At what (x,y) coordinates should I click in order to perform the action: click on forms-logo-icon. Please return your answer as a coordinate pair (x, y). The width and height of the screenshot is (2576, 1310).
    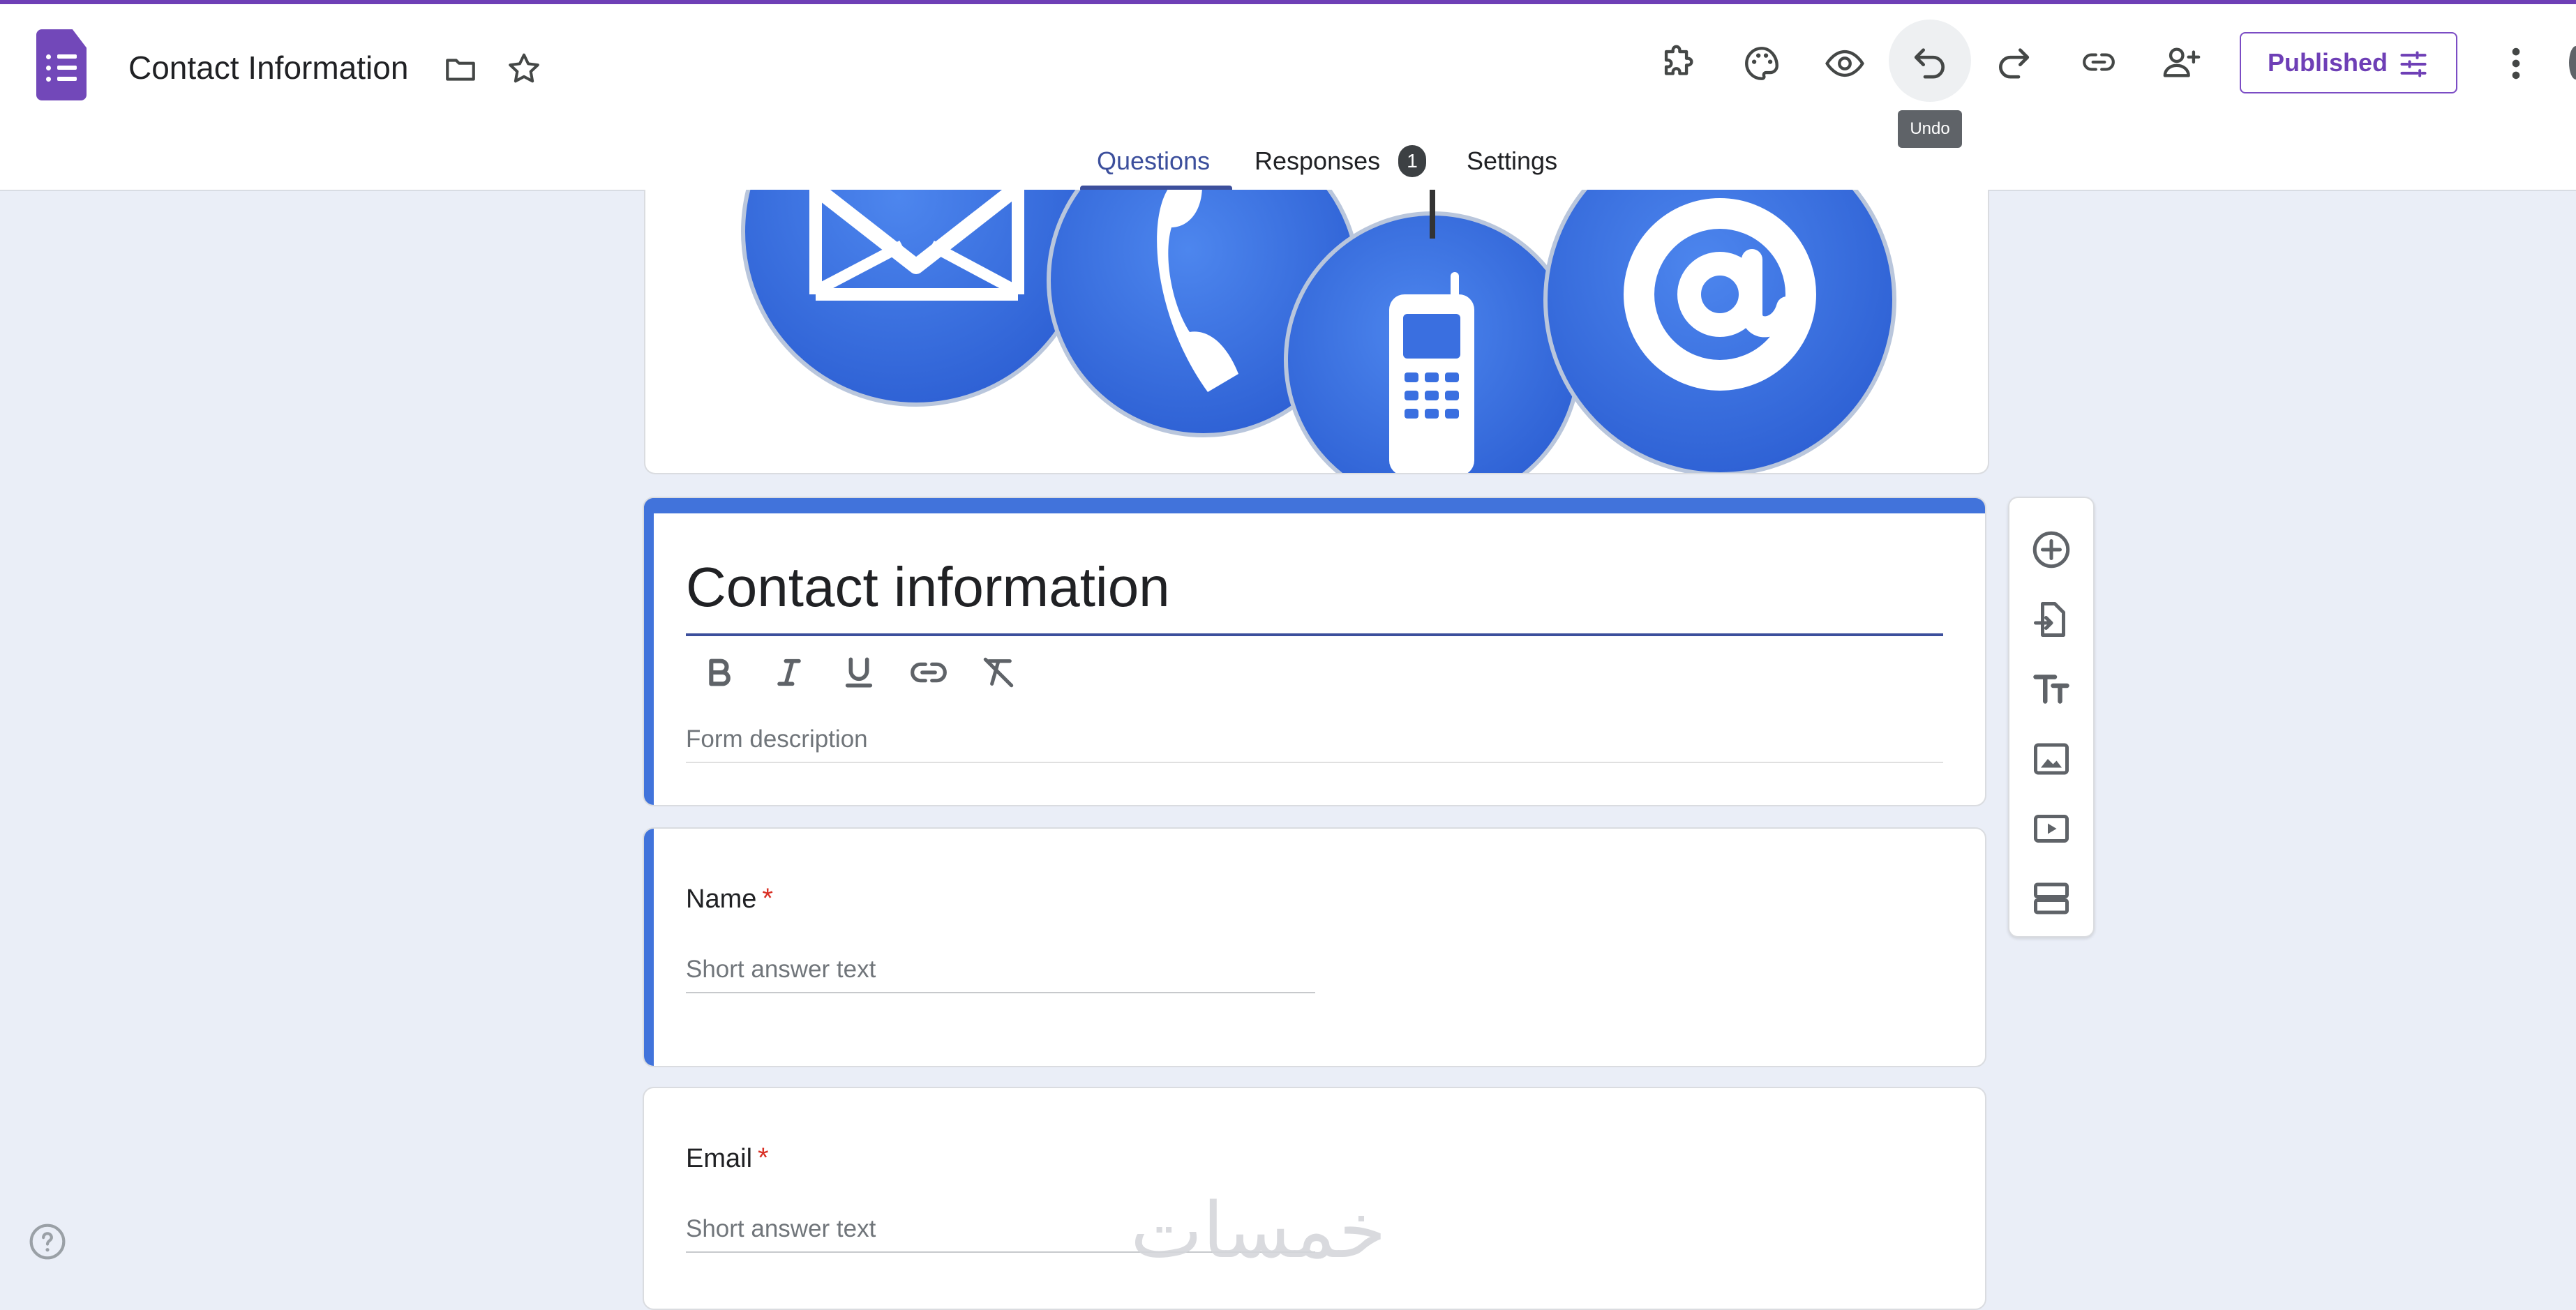
    Looking at the image, I should click on (61, 64).